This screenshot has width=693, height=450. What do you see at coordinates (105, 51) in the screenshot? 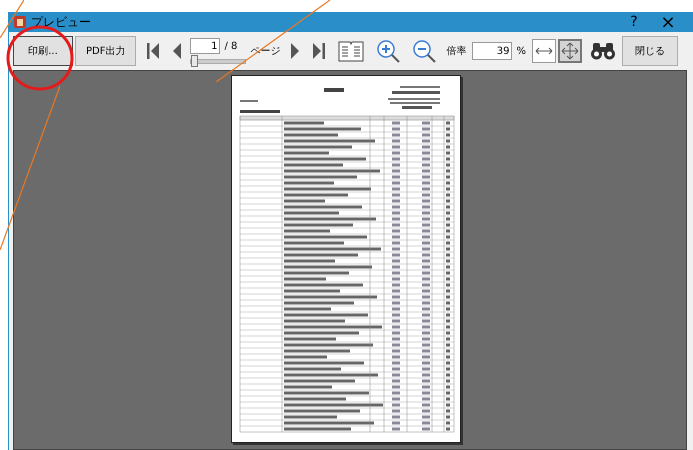
I see `pdf-export-button: PDF出力` at bounding box center [105, 51].